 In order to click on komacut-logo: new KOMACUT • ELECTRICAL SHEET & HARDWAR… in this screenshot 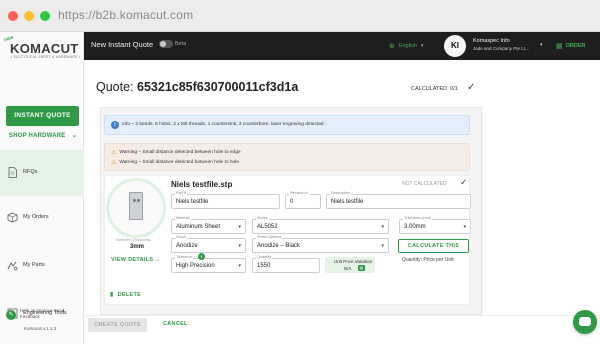, I will do `click(42, 49)`.